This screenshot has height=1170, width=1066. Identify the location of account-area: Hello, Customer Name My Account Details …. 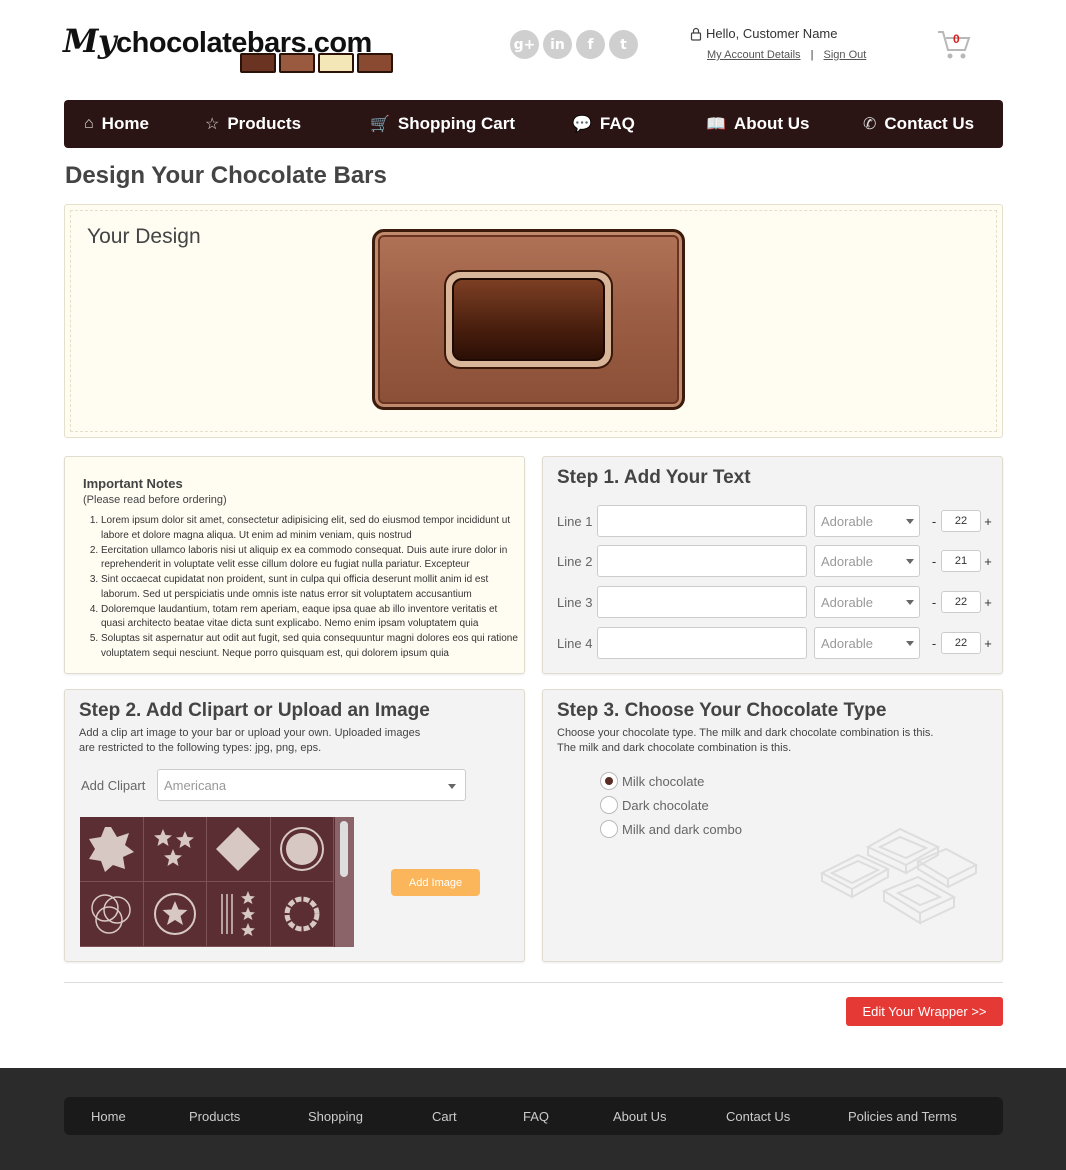
(778, 43).